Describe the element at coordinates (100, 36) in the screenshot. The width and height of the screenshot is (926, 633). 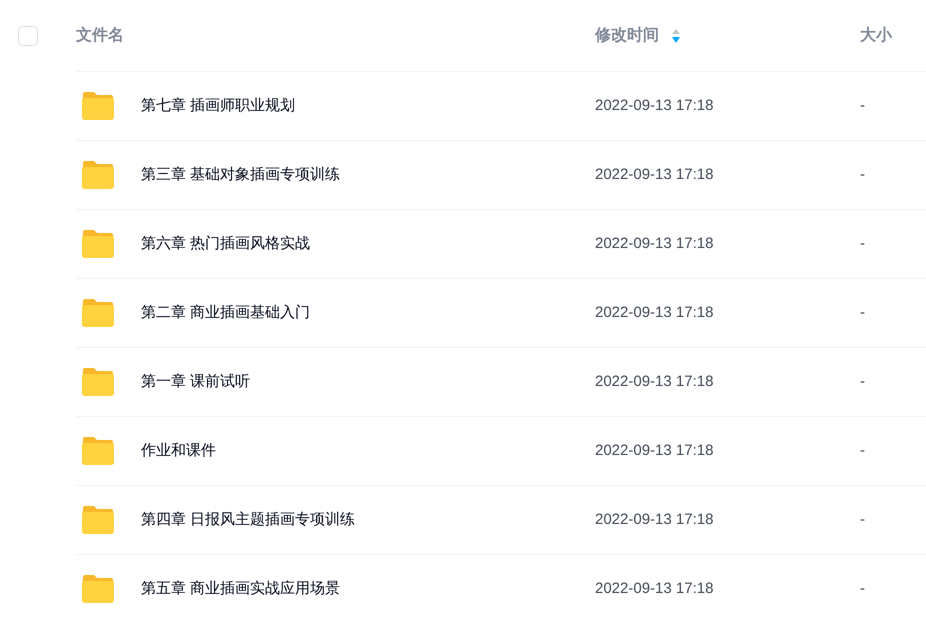
I see `column-header: 文件名` at that location.